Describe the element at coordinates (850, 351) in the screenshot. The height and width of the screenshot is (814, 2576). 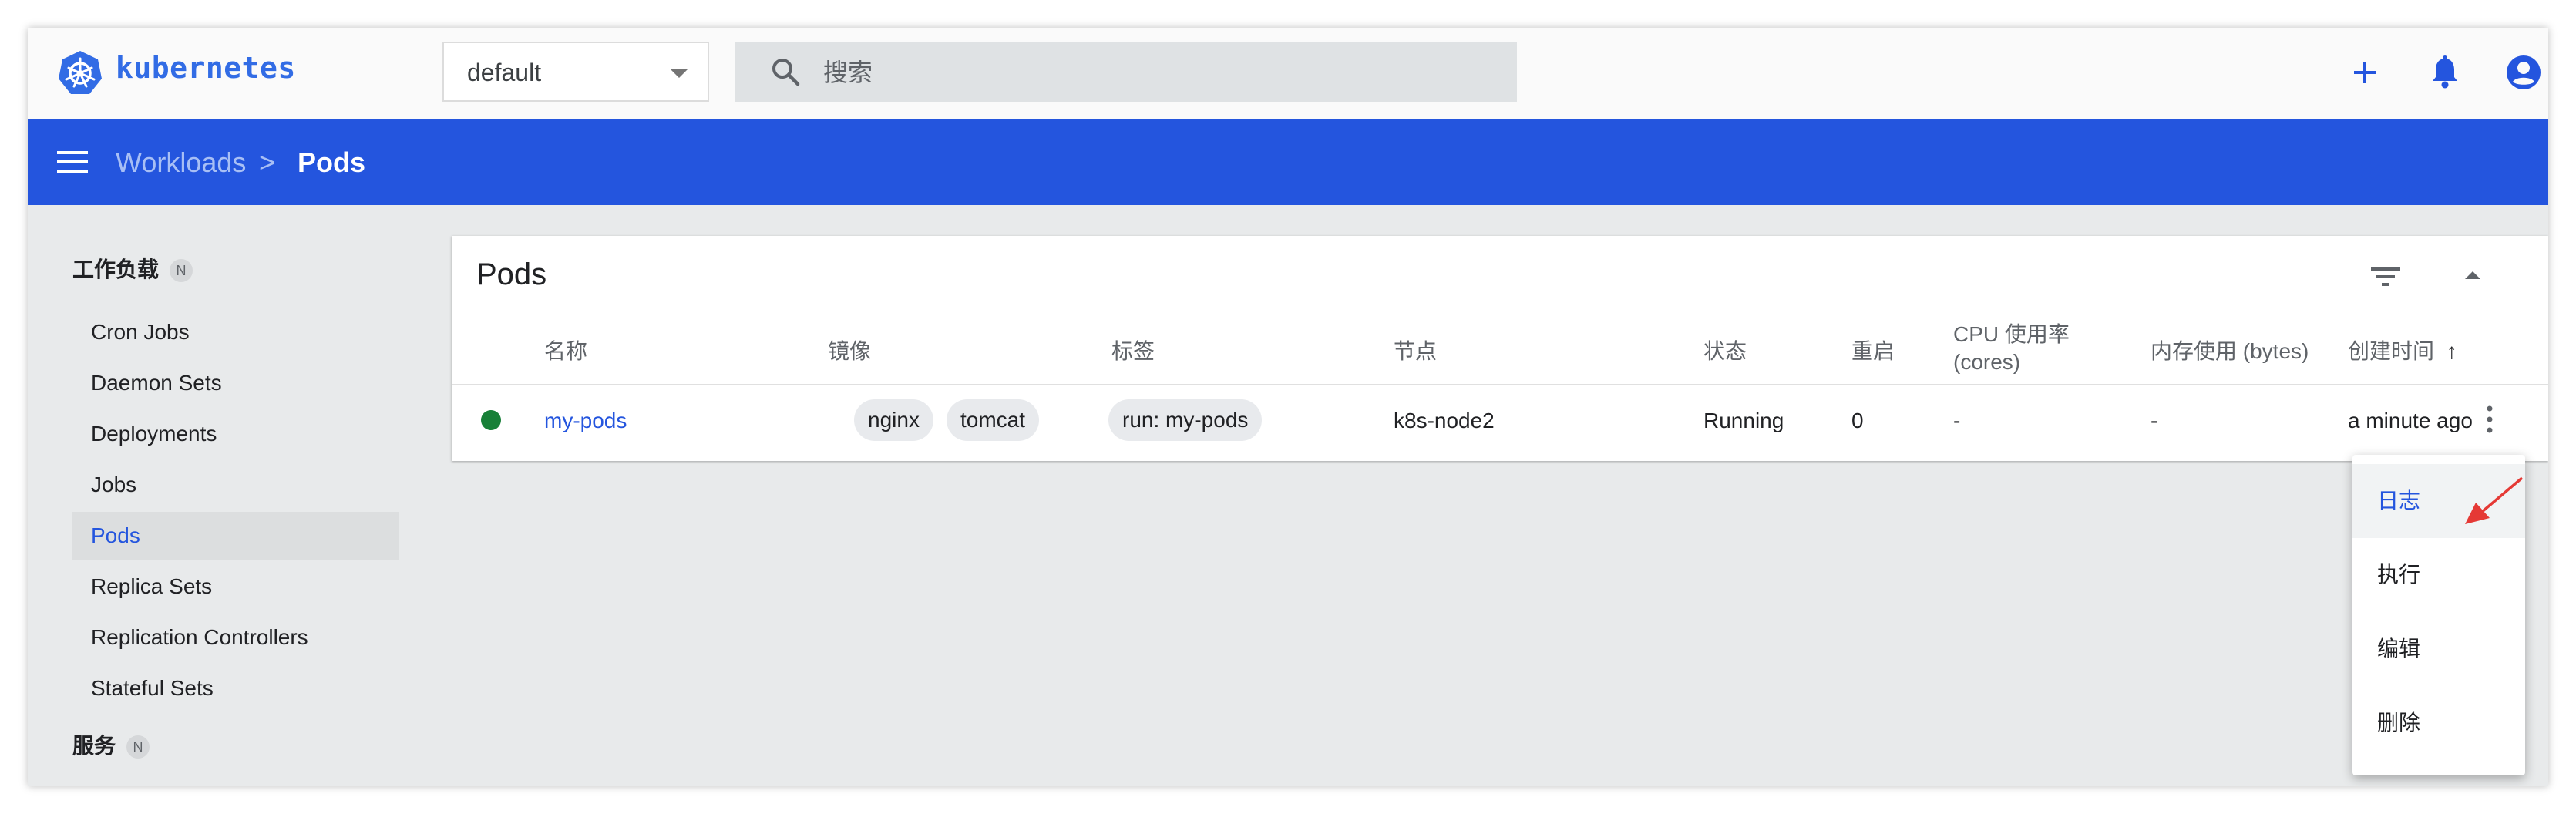
I see `column-header-images: 镜像` at that location.